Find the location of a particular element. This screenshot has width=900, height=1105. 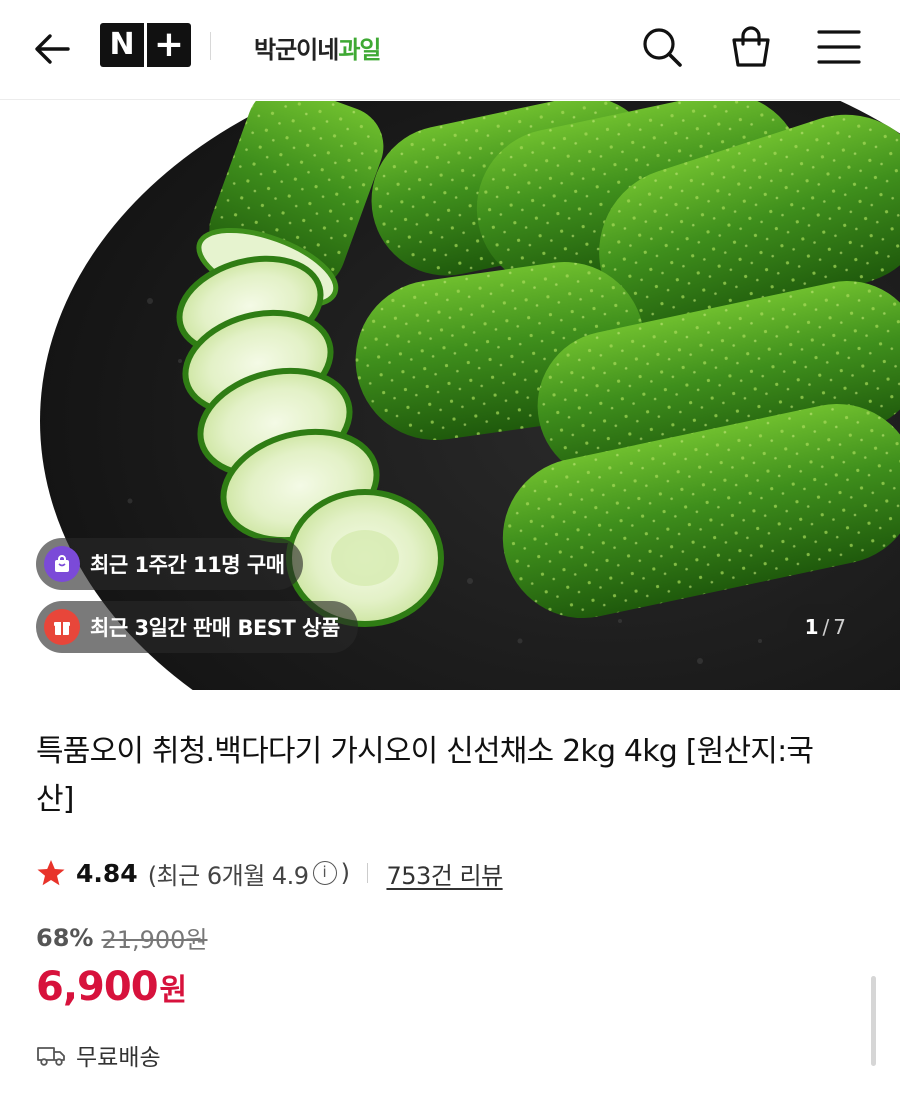

image-counter-total: 7 is located at coordinates (839, 627).